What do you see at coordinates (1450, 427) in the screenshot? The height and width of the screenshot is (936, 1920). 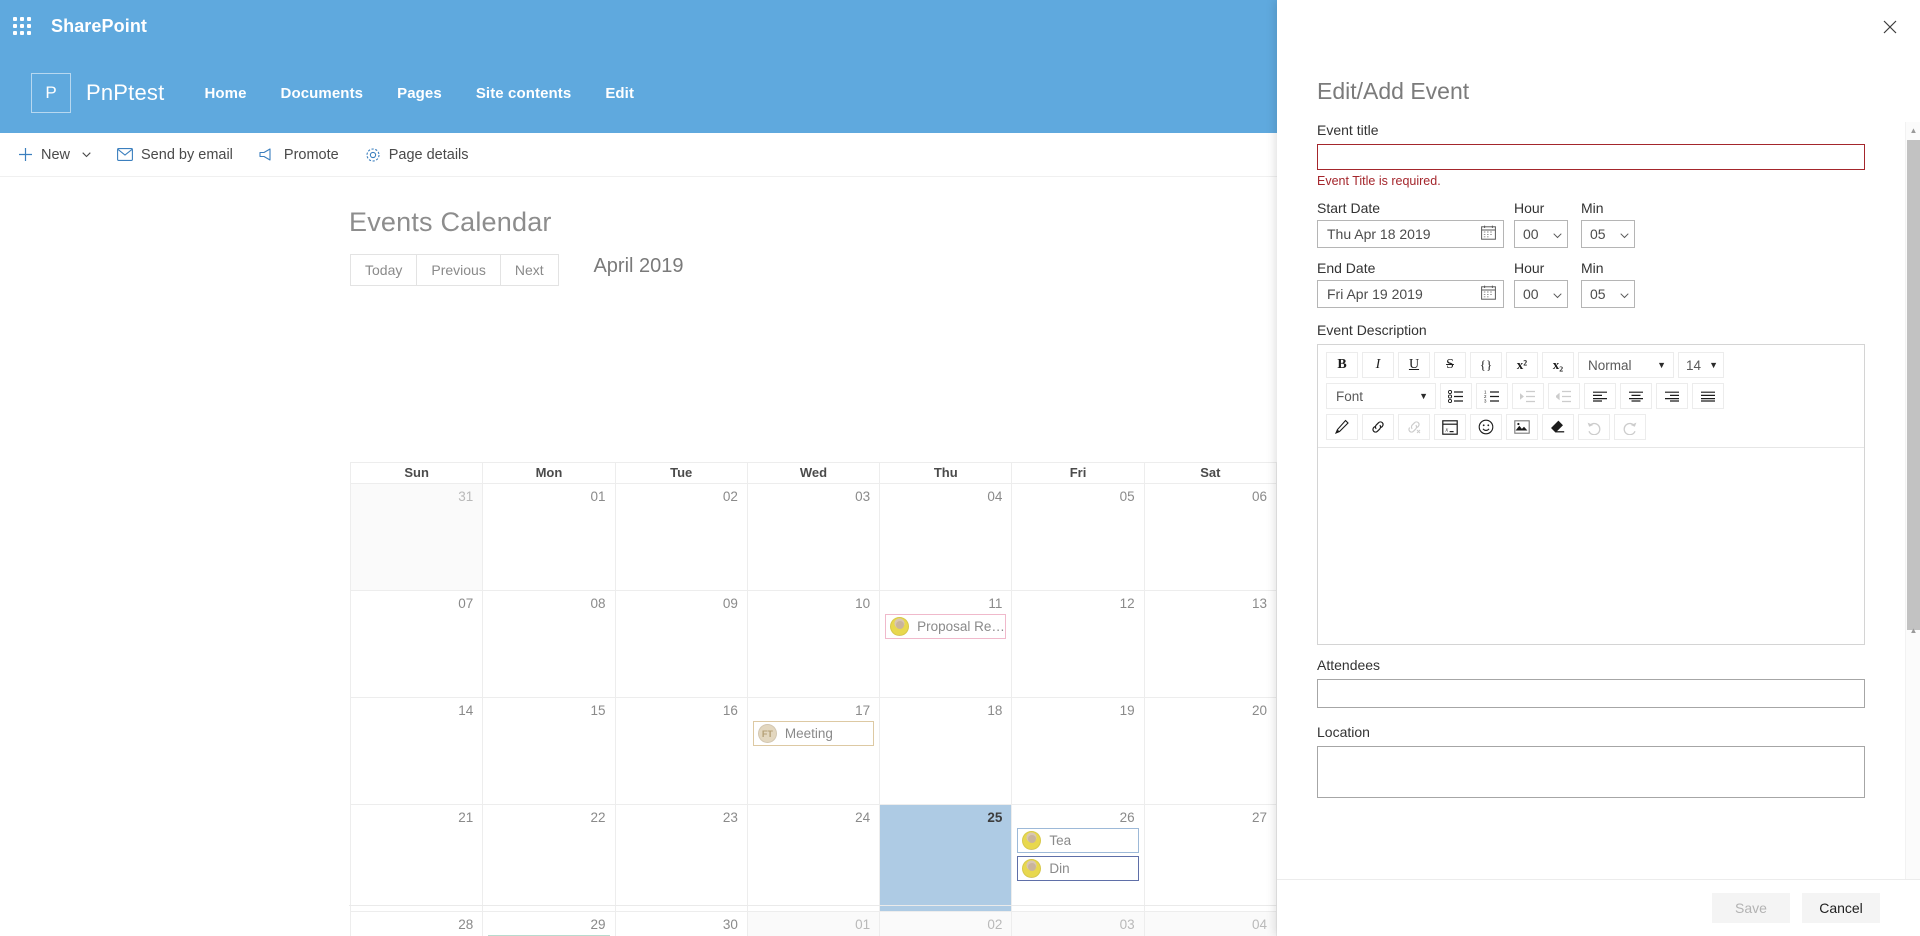 I see `formula-icon: x` at bounding box center [1450, 427].